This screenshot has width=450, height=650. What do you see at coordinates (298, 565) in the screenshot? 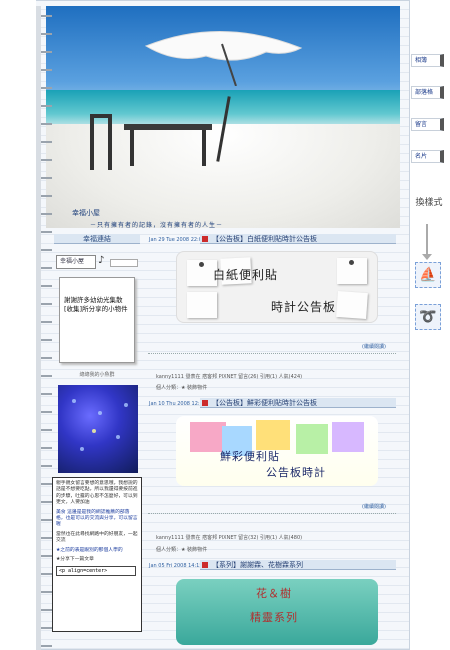
I see `post-title: 【系列】謝謝霖、花樹霖系列` at bounding box center [298, 565].